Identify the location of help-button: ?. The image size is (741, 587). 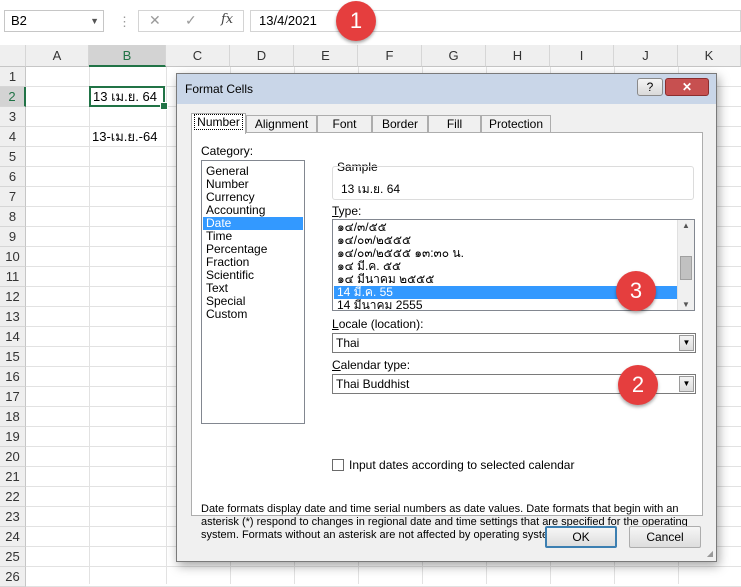
(650, 87).